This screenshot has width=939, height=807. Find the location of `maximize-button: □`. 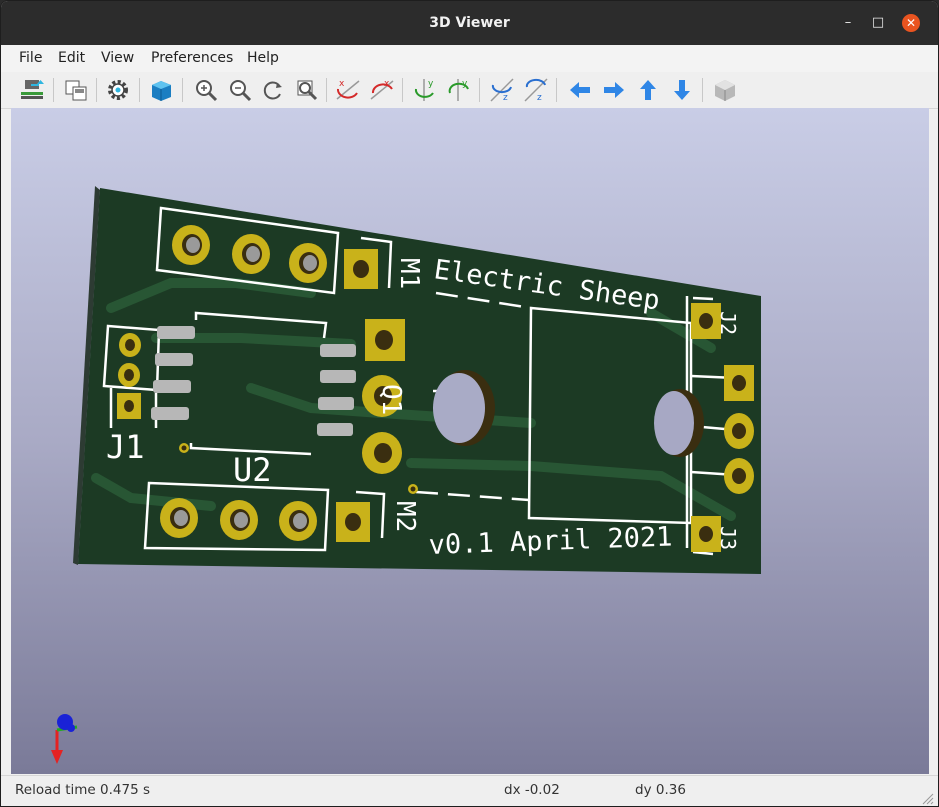

maximize-button: □ is located at coordinates (878, 23).